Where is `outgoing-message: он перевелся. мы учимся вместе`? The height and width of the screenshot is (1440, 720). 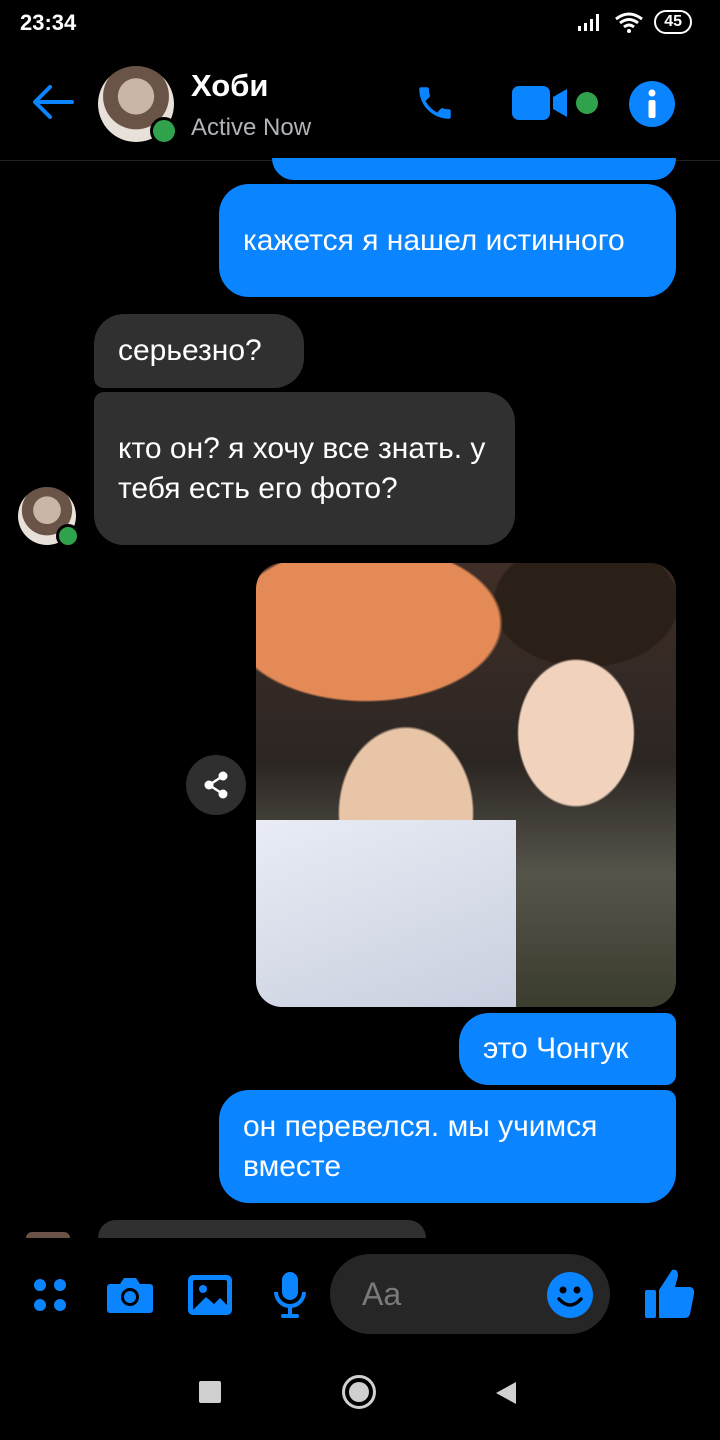
outgoing-message: он перевелся. мы учимся вместе is located at coordinates (447, 1146).